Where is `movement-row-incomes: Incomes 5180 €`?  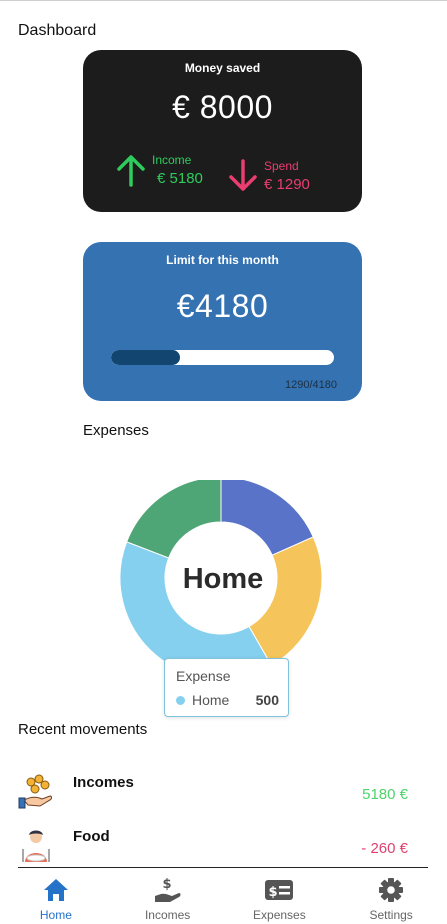
movement-row-incomes: Incomes 5180 € is located at coordinates (215, 795).